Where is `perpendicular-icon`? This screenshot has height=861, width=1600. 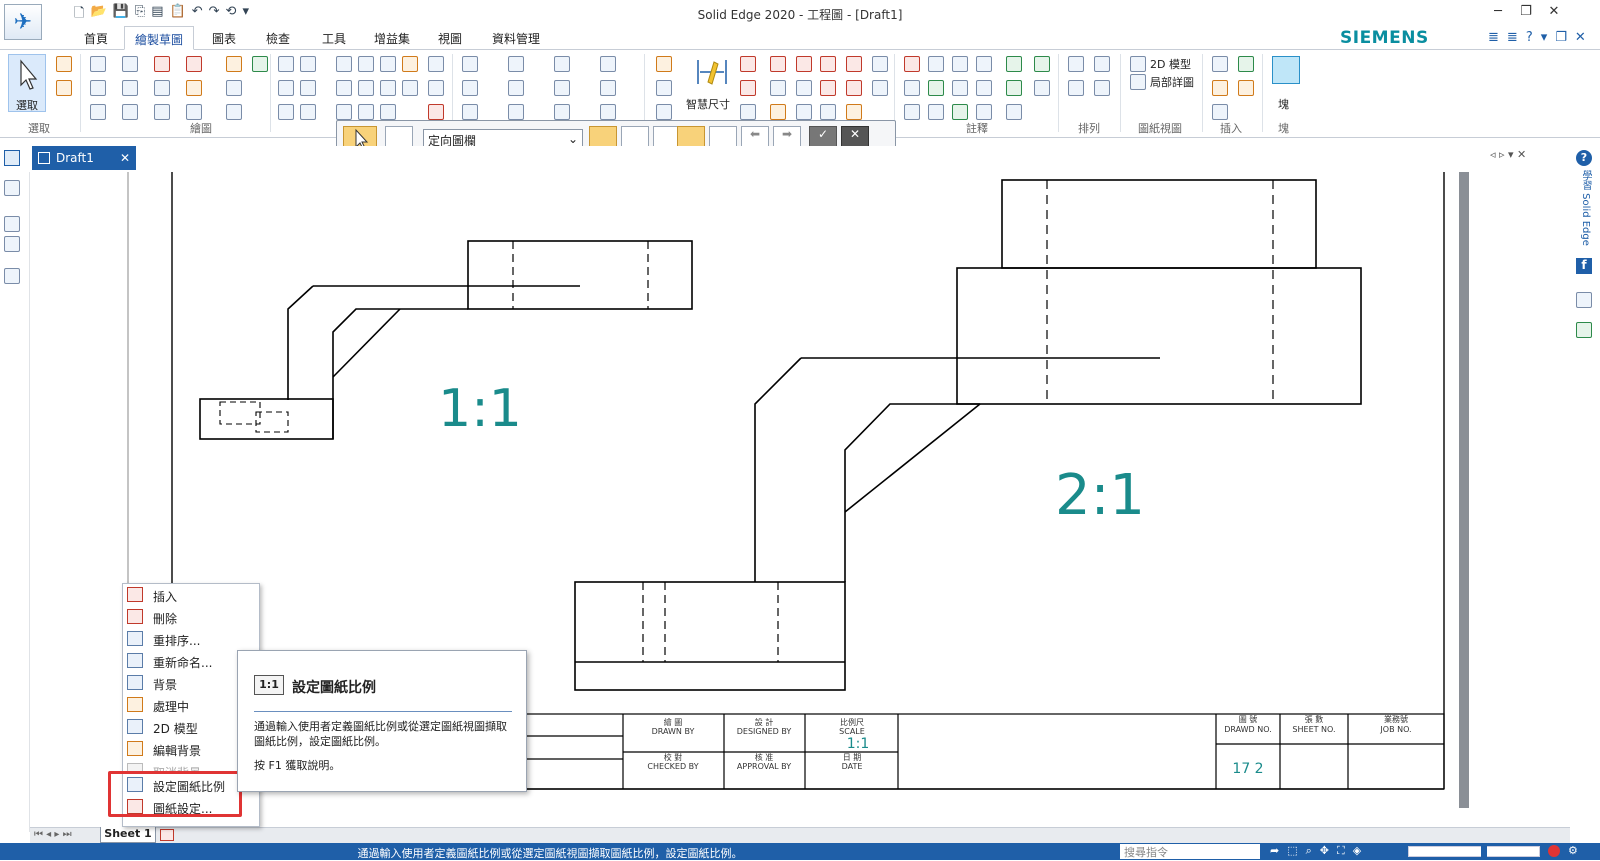 perpendicular-icon is located at coordinates (388, 88).